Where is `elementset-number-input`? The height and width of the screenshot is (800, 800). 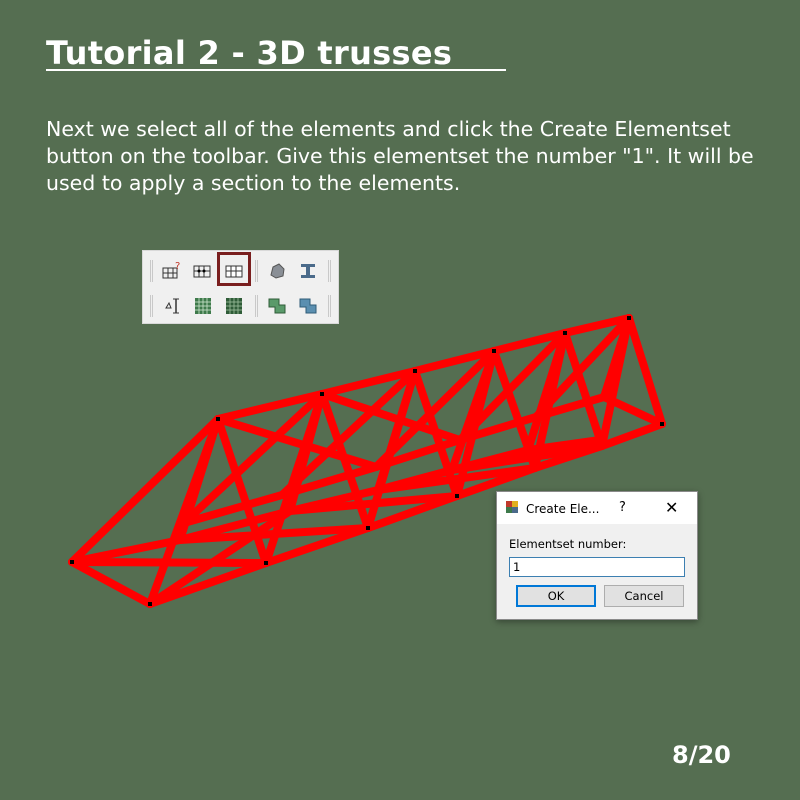 elementset-number-input is located at coordinates (597, 567).